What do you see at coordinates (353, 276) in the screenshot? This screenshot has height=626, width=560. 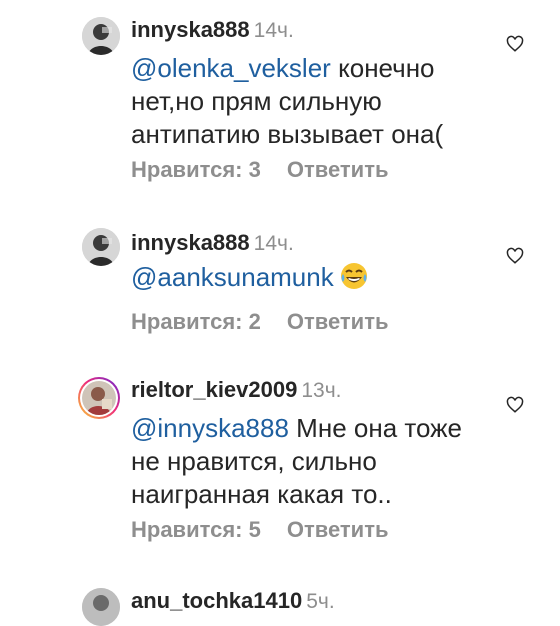 I see `face-with-tears-of-joy-icon` at bounding box center [353, 276].